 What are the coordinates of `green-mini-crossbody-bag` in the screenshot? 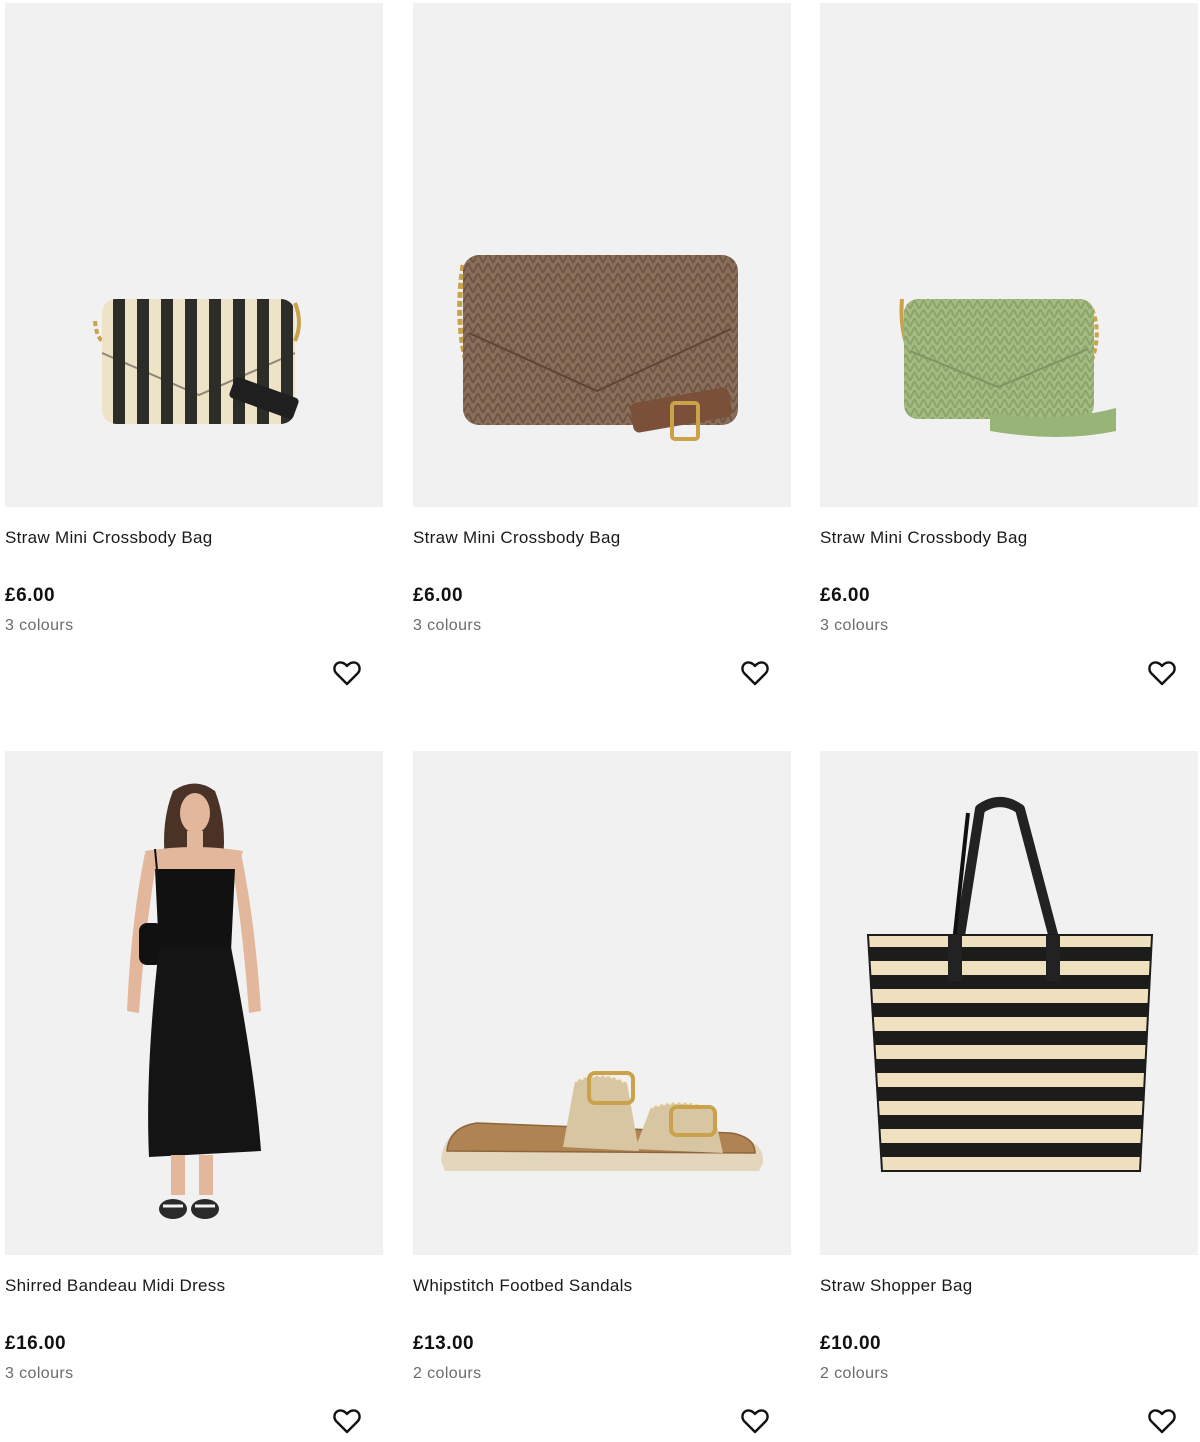 It's located at (1007, 367).